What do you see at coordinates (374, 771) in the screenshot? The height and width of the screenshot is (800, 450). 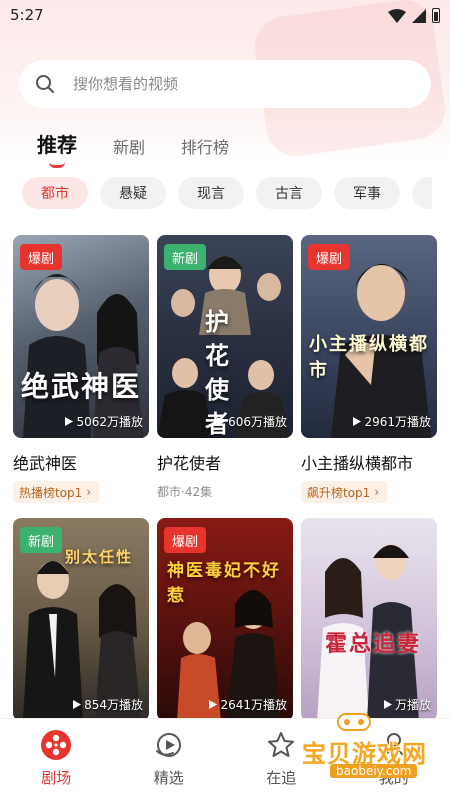 I see `watermark-url: baobeiy.com` at bounding box center [374, 771].